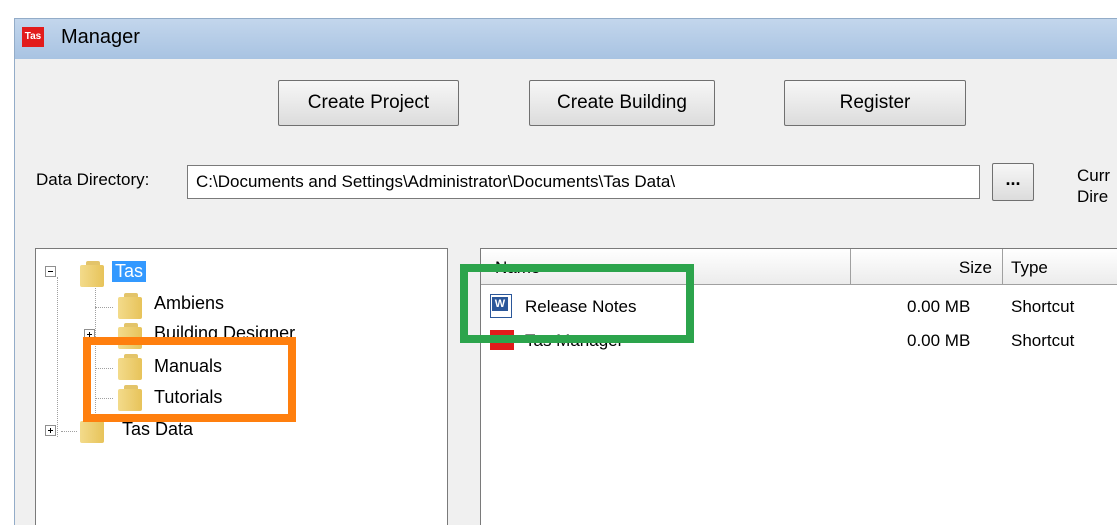 Image resolution: width=1117 pixels, height=525 pixels. Describe the element at coordinates (189, 379) in the screenshot. I see `highlight-box-orange` at that location.